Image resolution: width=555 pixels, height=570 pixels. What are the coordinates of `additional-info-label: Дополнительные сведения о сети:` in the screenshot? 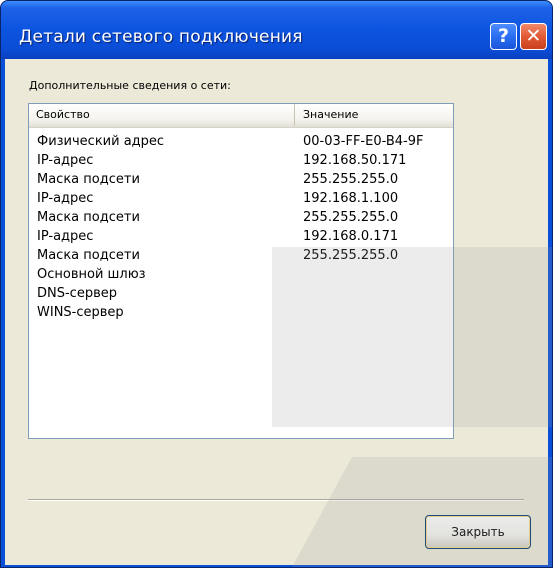 It's located at (130, 85).